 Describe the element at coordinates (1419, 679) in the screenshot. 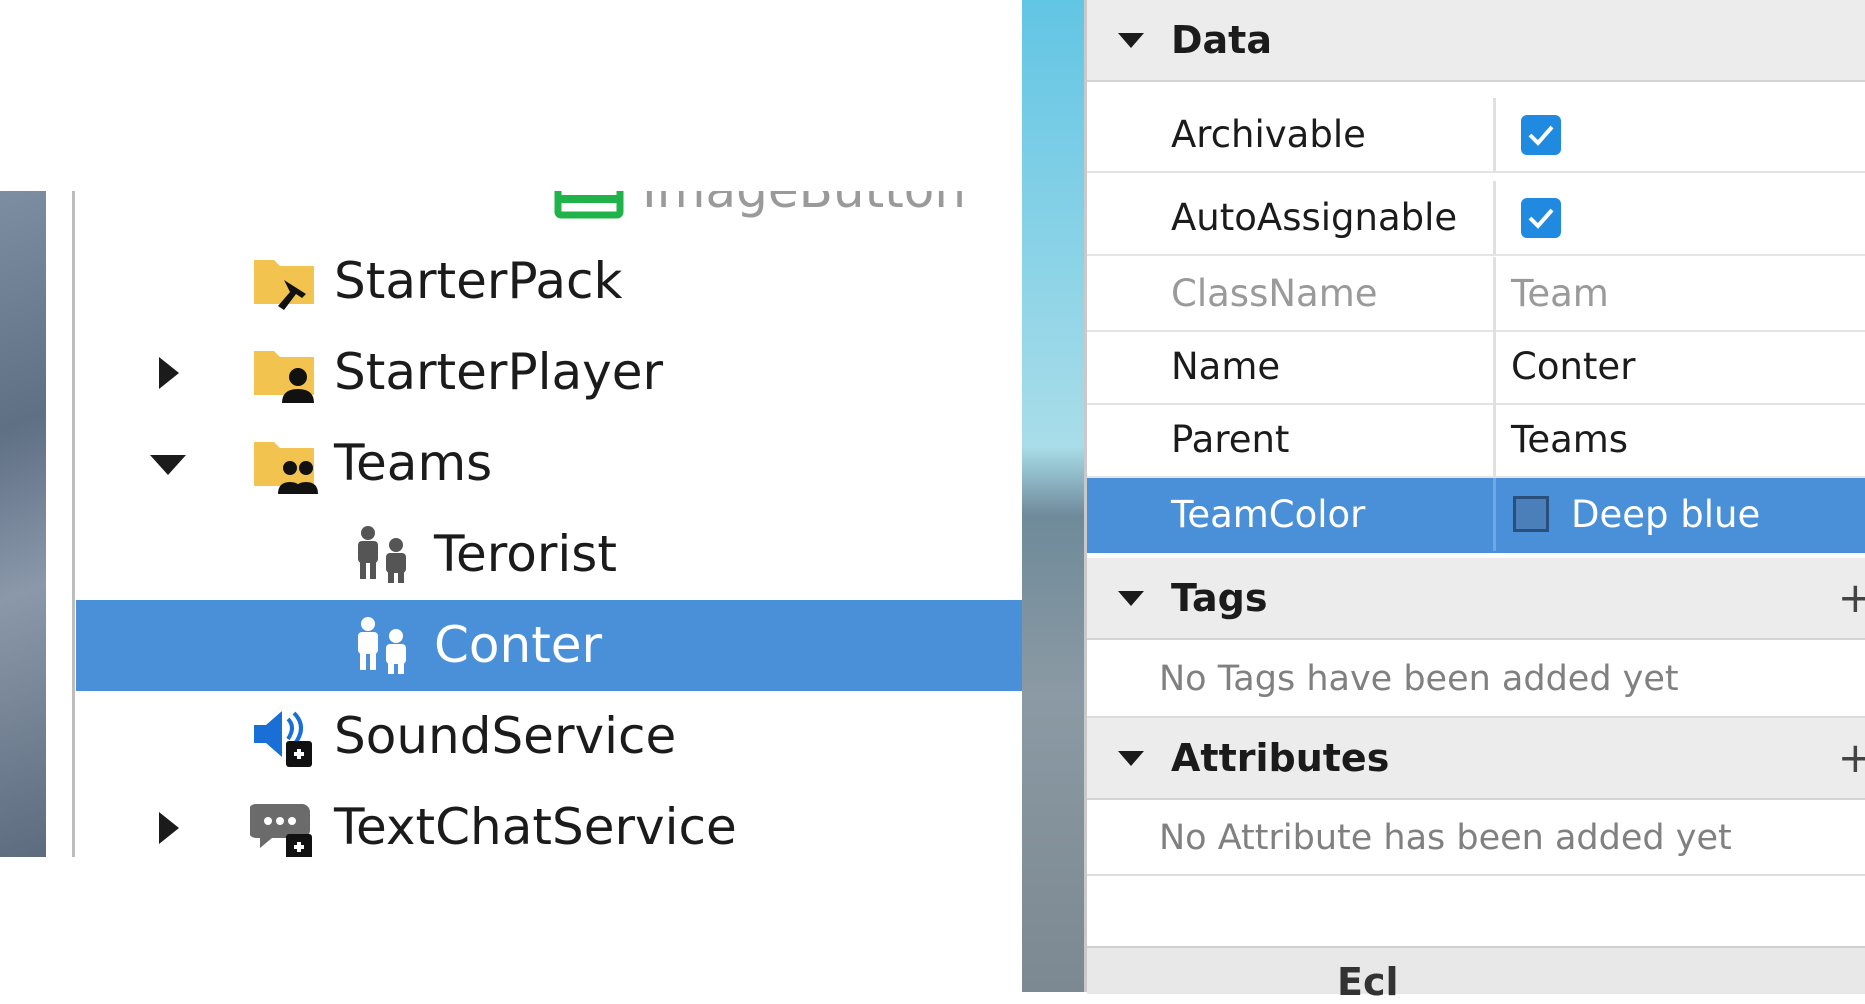

I see `tags-empty-message: No Tags have been added yet` at that location.